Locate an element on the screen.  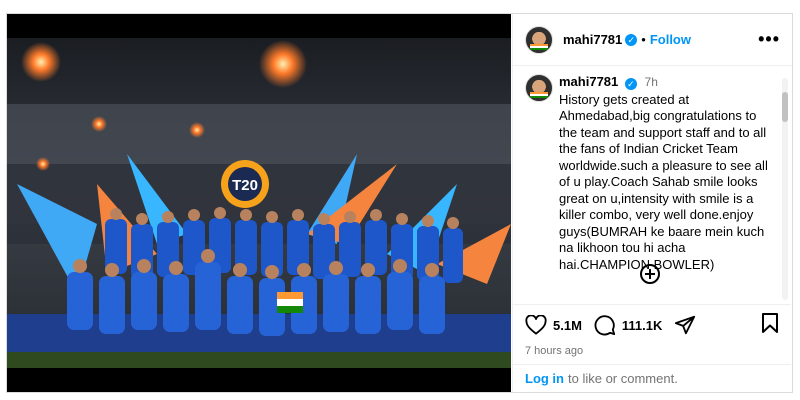
action-row: 5.1M 111.1K is located at coordinates (652, 325).